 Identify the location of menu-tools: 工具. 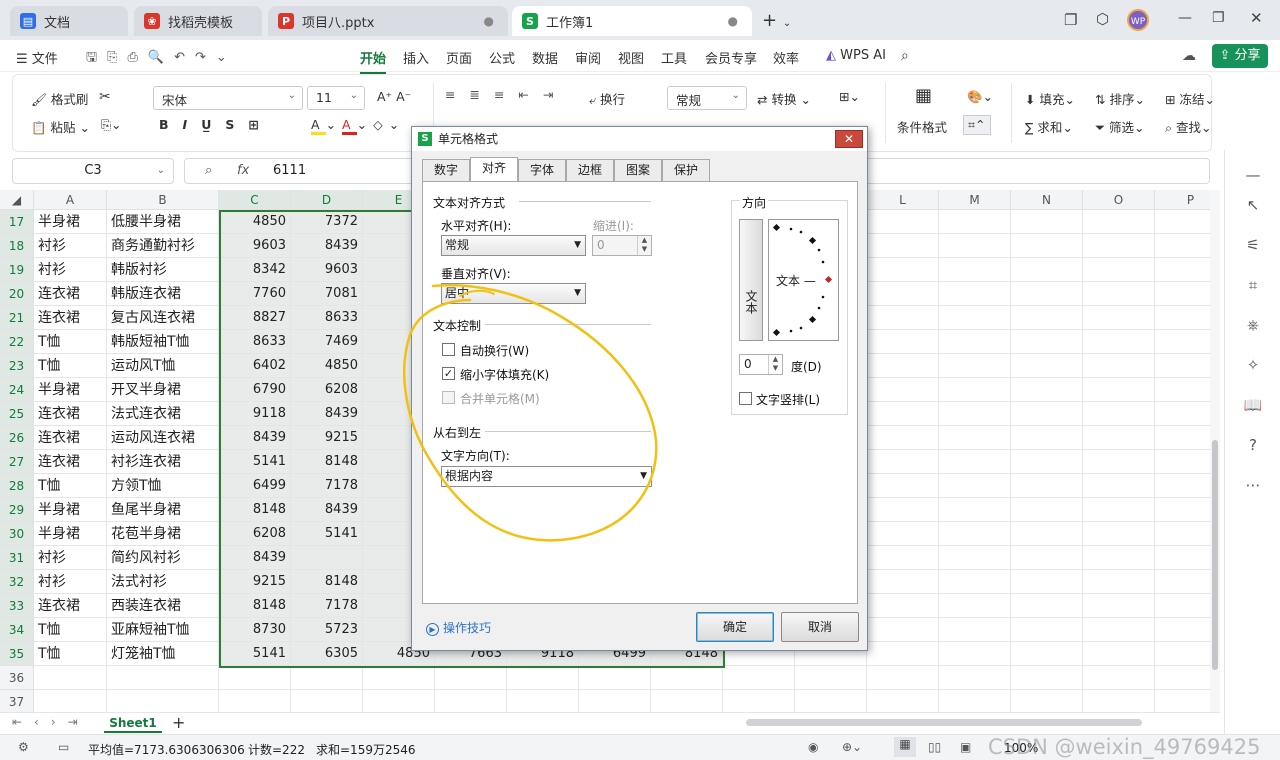
(674, 57).